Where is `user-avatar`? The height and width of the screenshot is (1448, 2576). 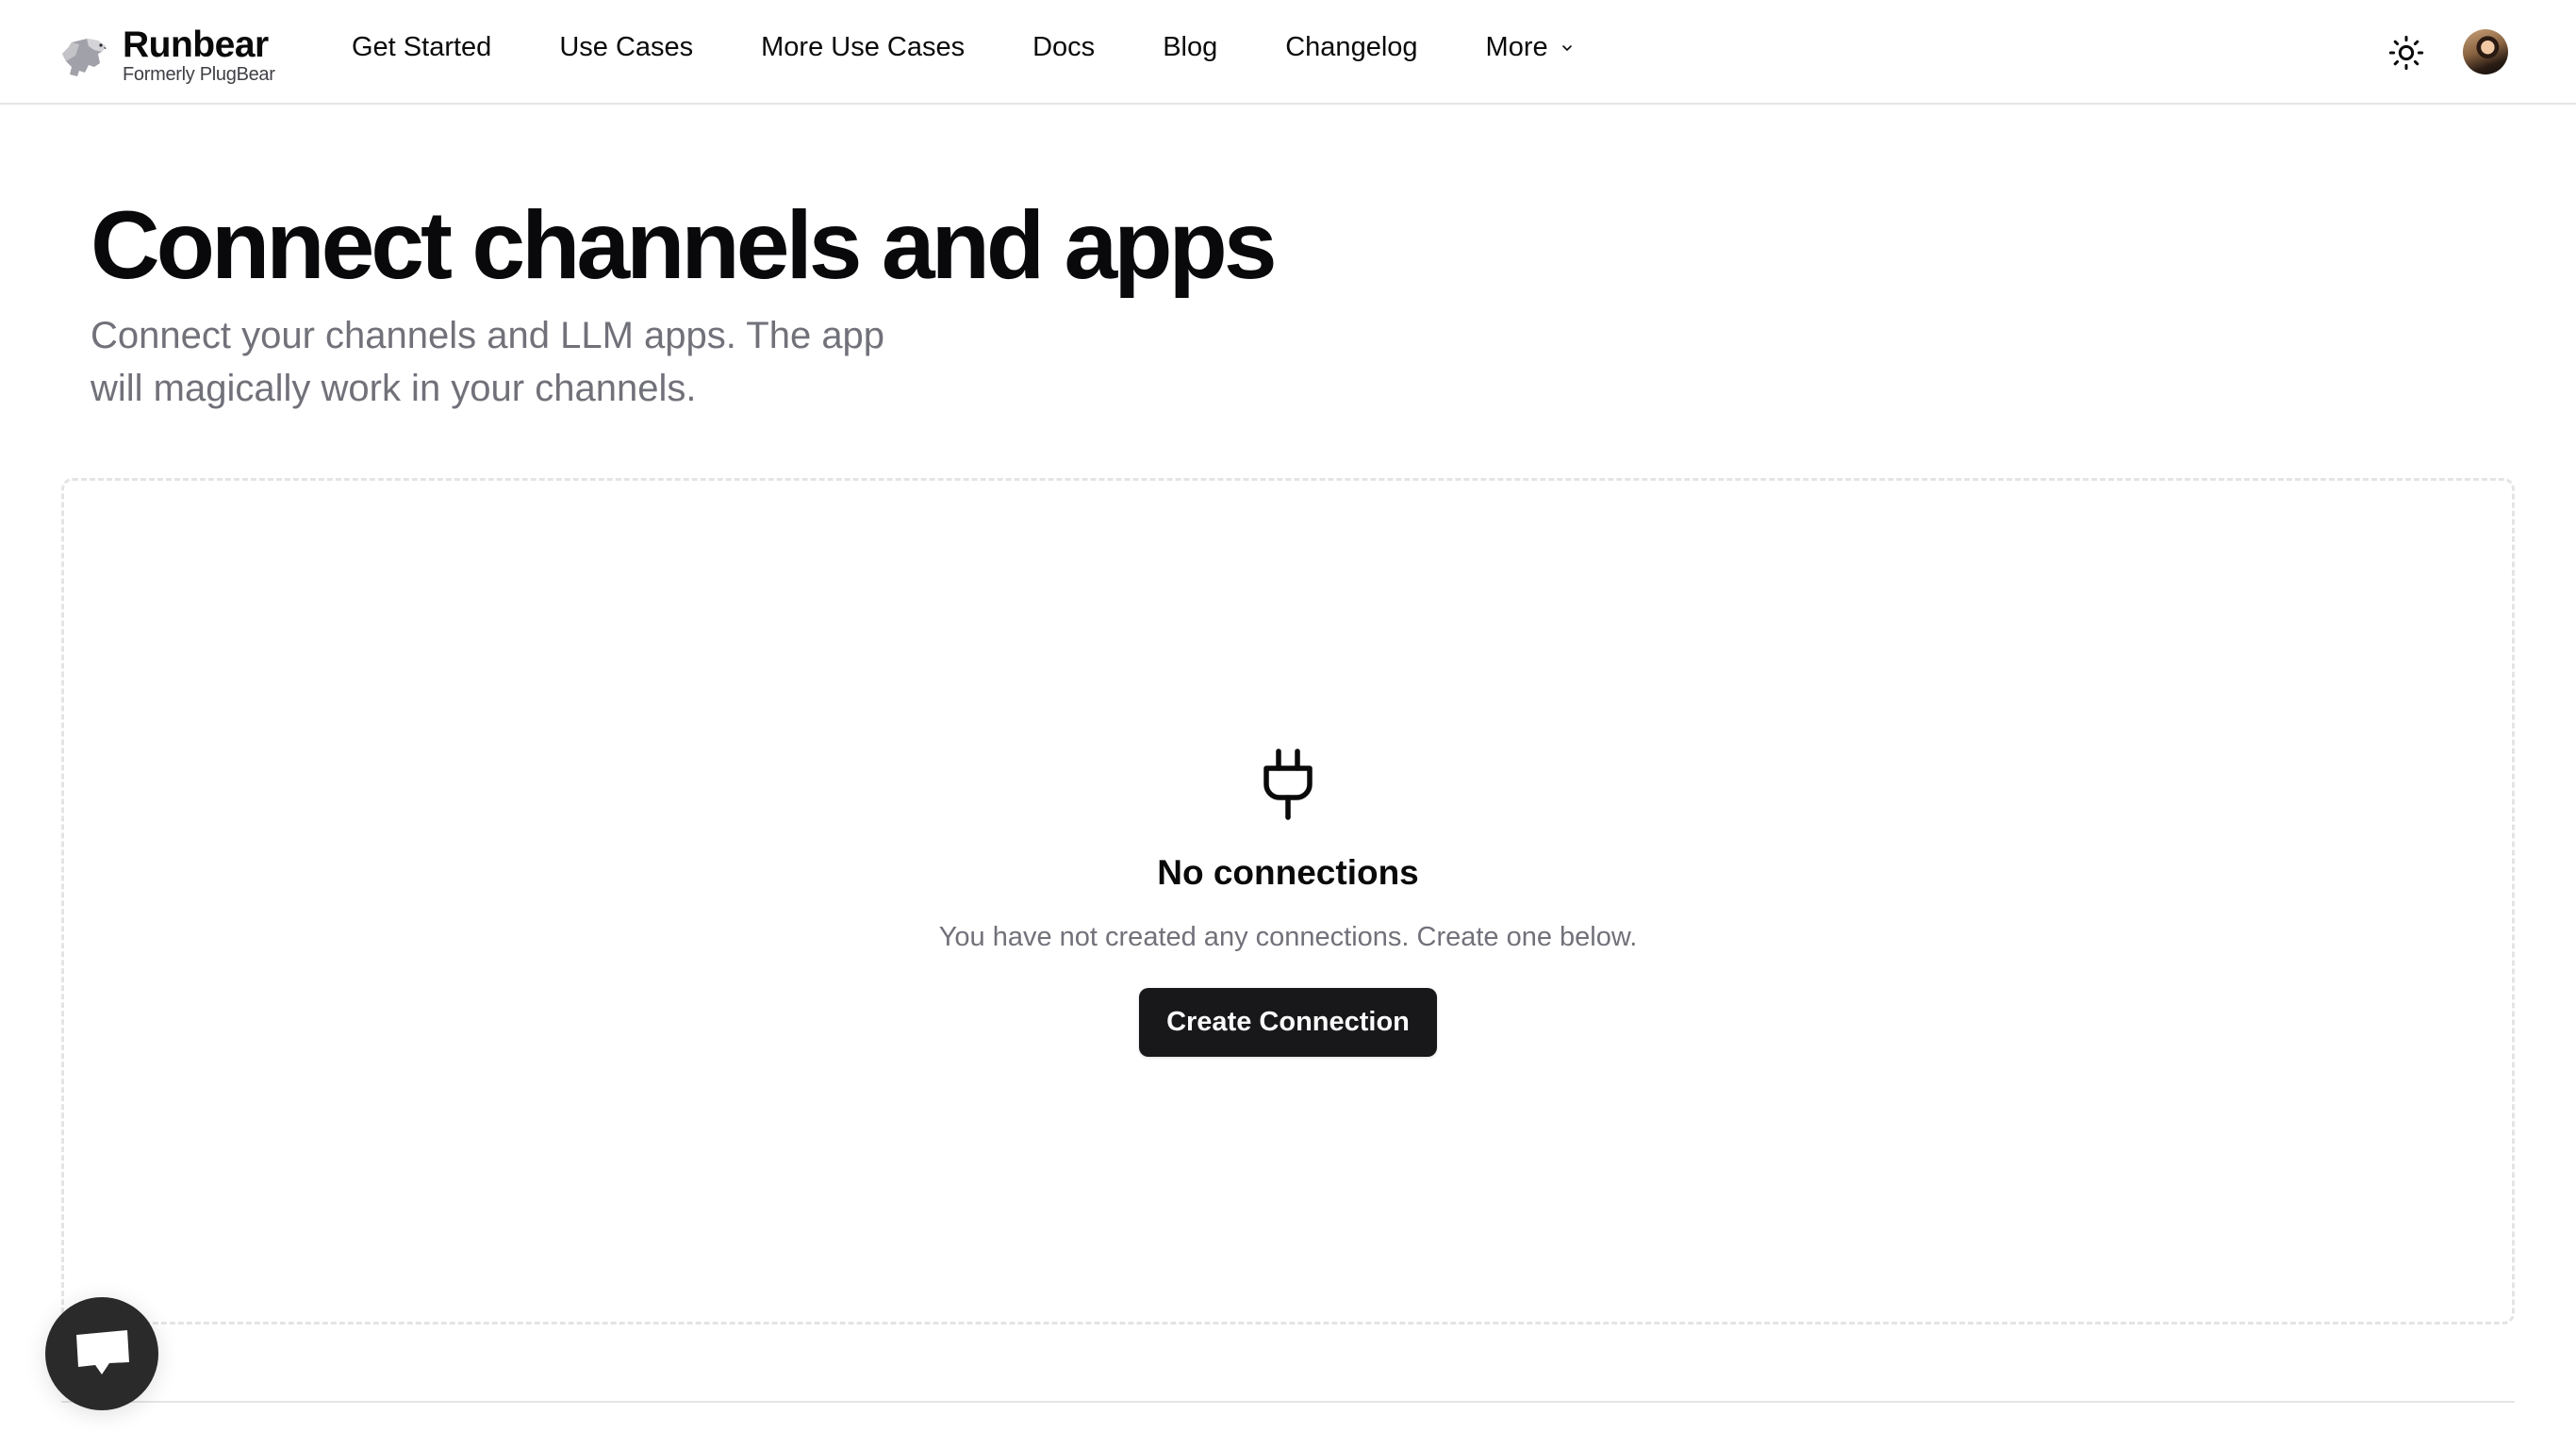
user-avatar is located at coordinates (2485, 51).